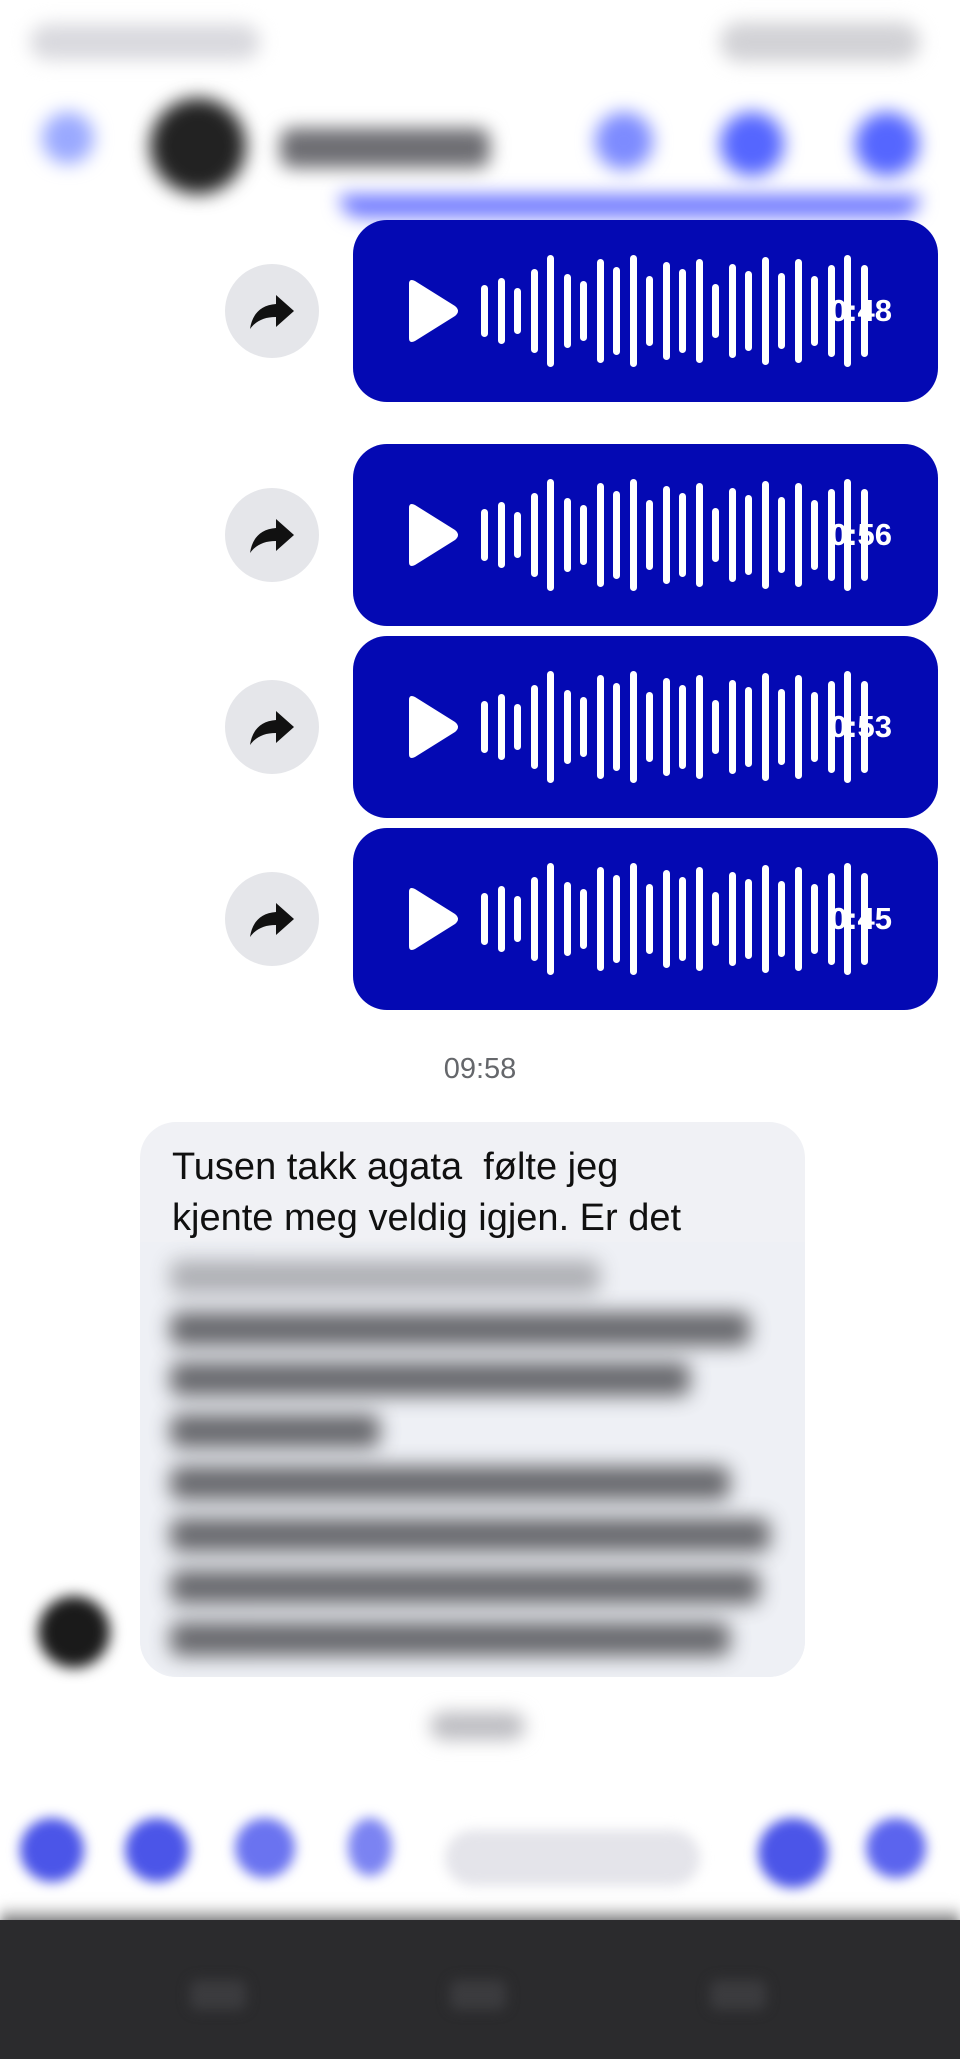 The image size is (960, 2059). What do you see at coordinates (472, 1459) in the screenshot?
I see `blurred-message-content` at bounding box center [472, 1459].